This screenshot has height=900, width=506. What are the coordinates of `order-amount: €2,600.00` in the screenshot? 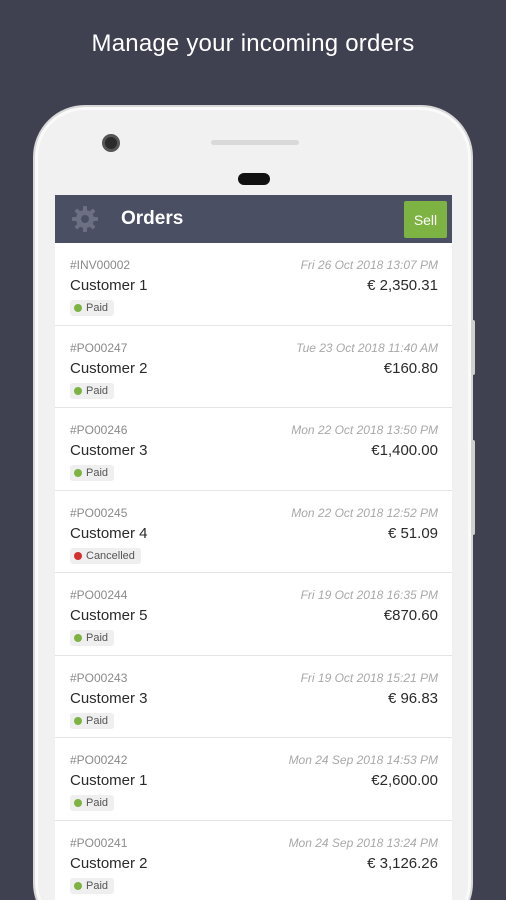 It's located at (404, 780).